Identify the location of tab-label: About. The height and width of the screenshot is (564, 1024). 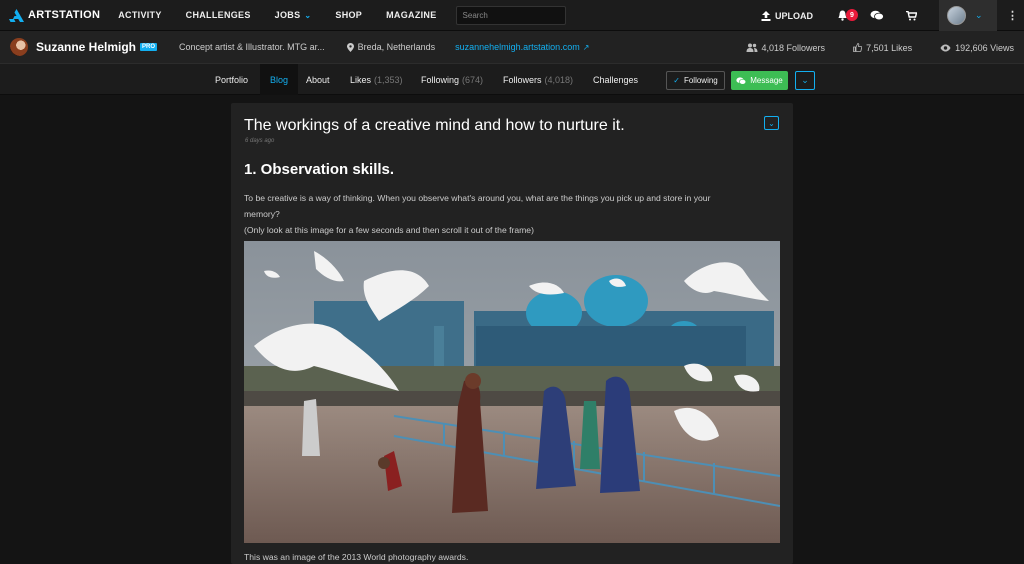
(318, 79).